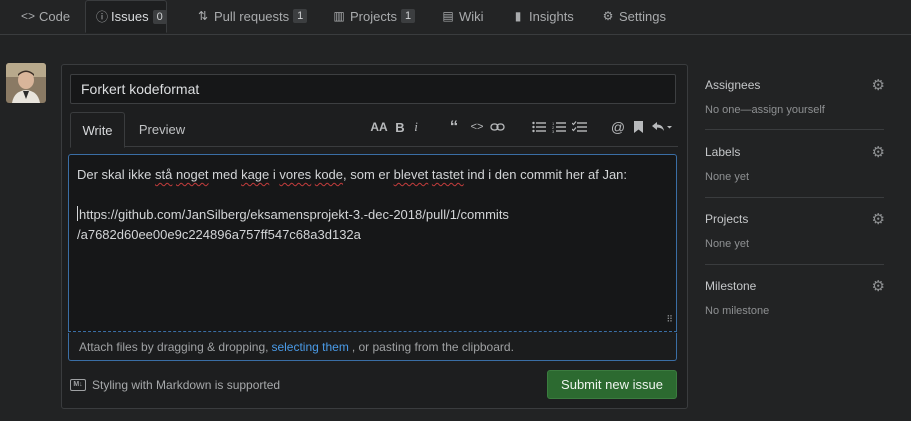 The width and height of the screenshot is (911, 421). I want to click on attach-prefix: Attach files by dragging & dropping,, so click(174, 346).